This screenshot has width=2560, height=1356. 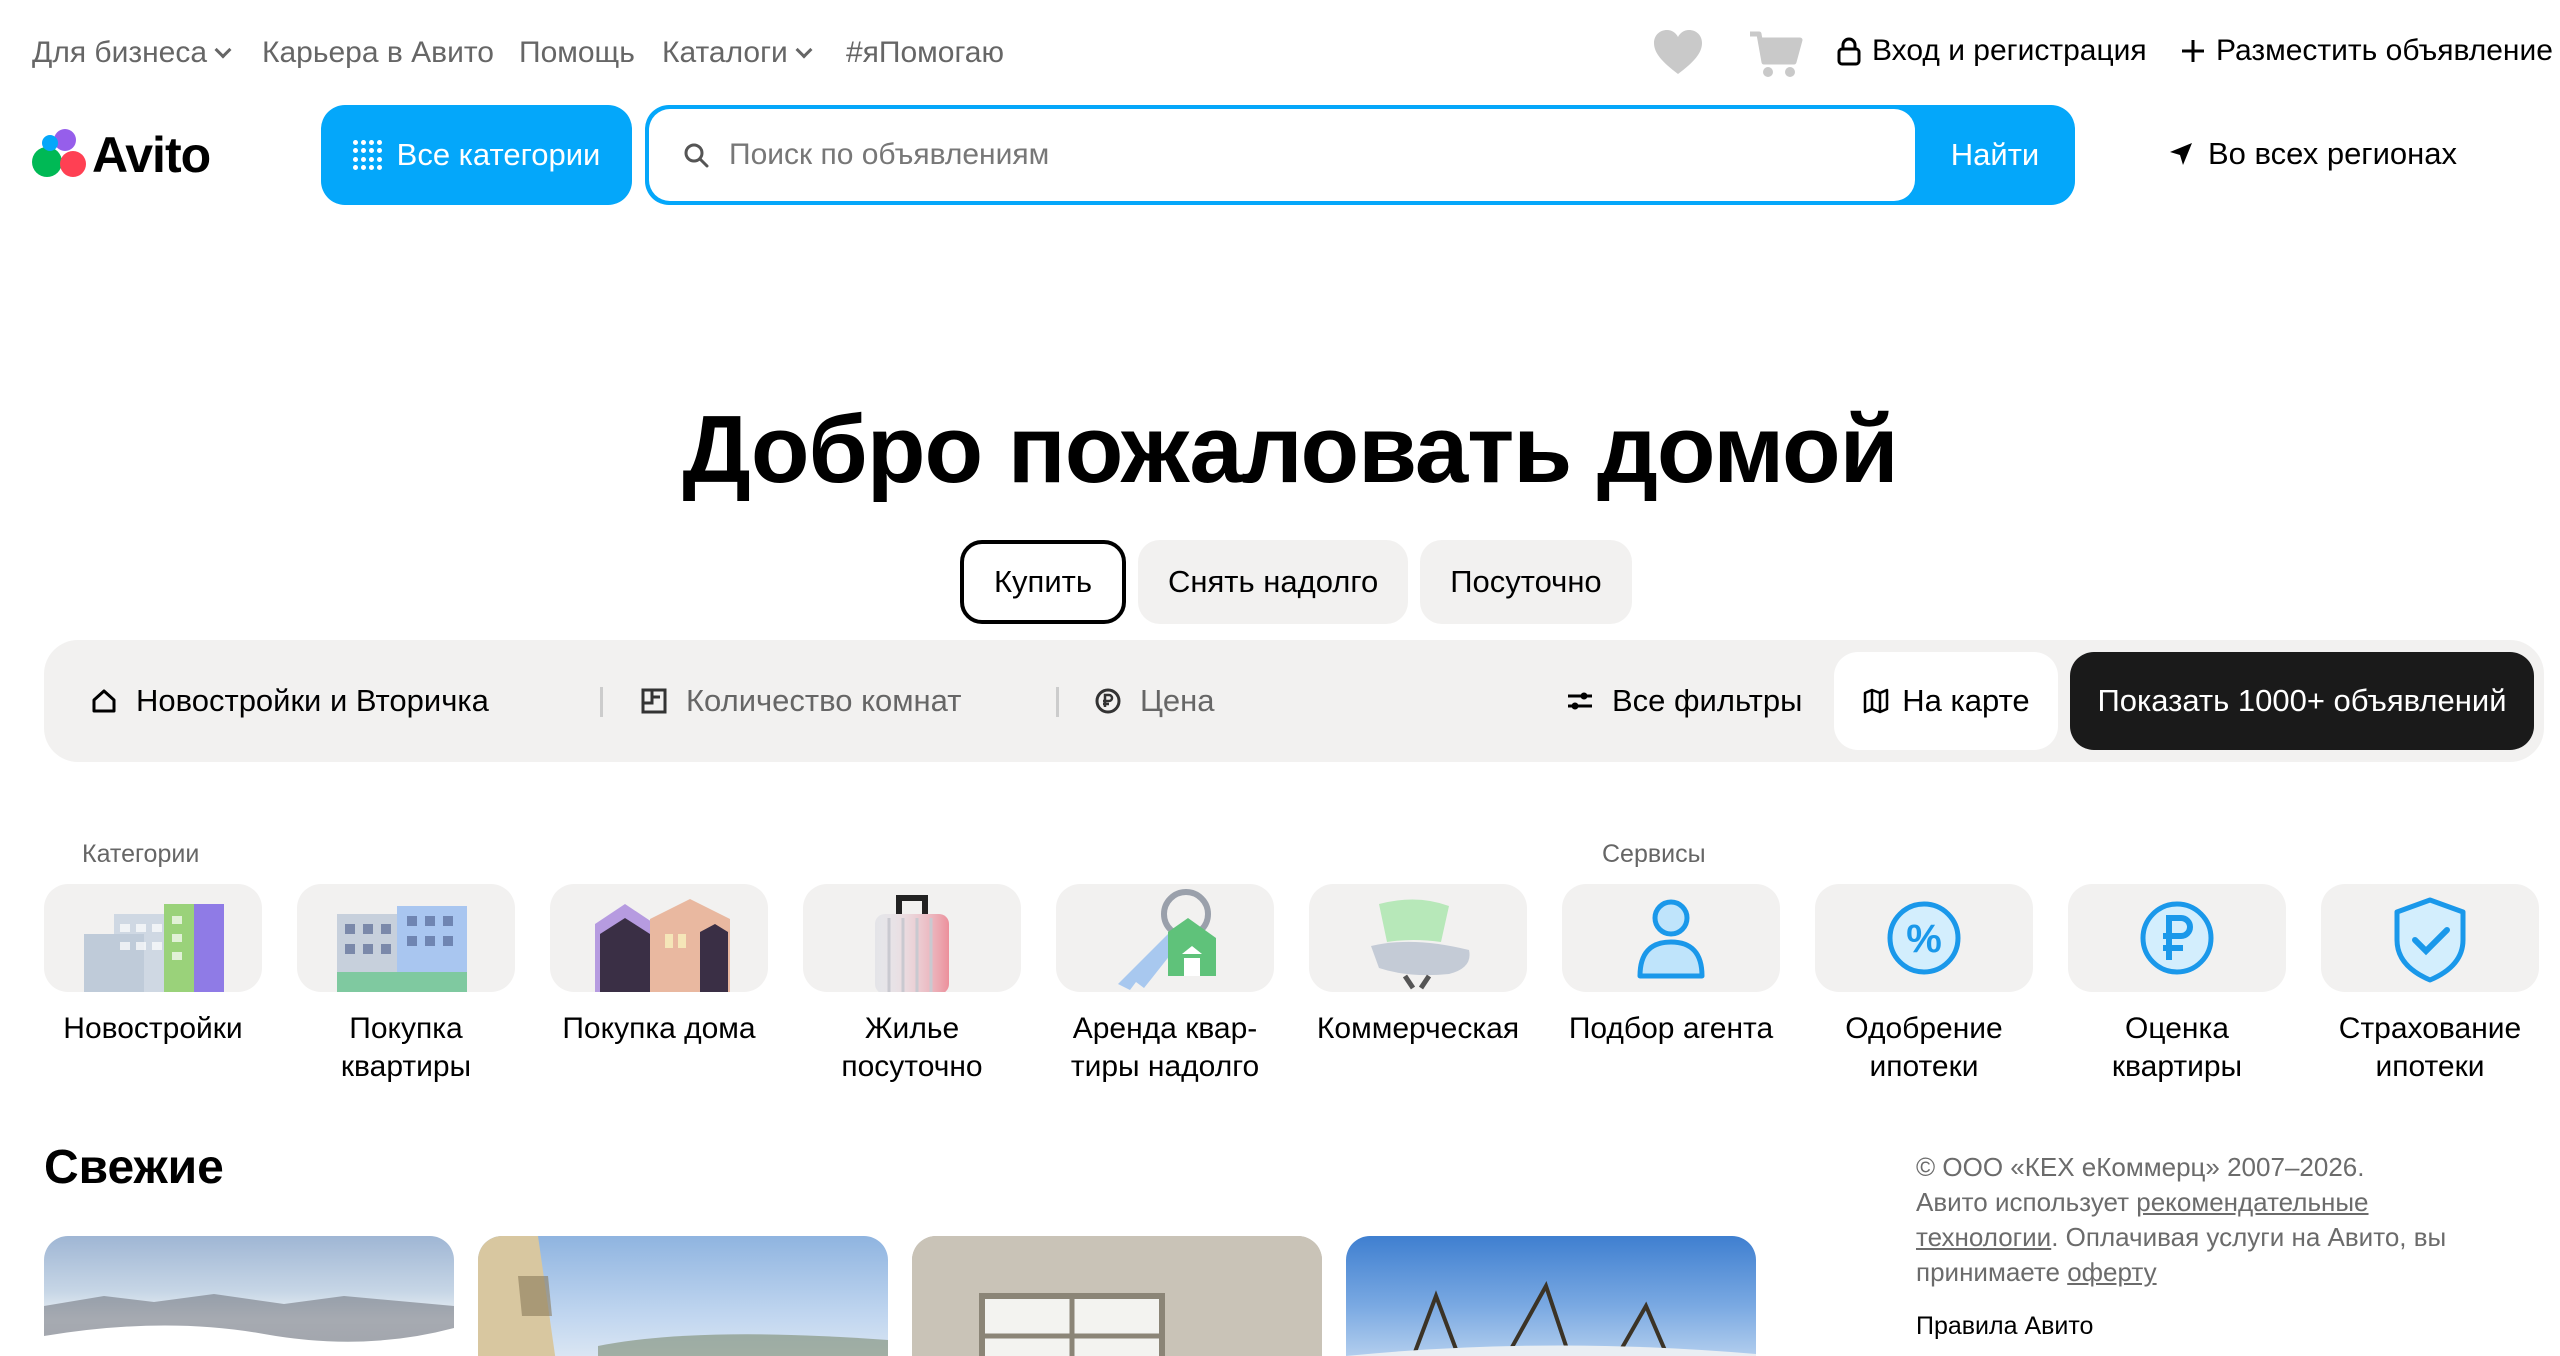 I want to click on search-field, so click(x=1282, y=155).